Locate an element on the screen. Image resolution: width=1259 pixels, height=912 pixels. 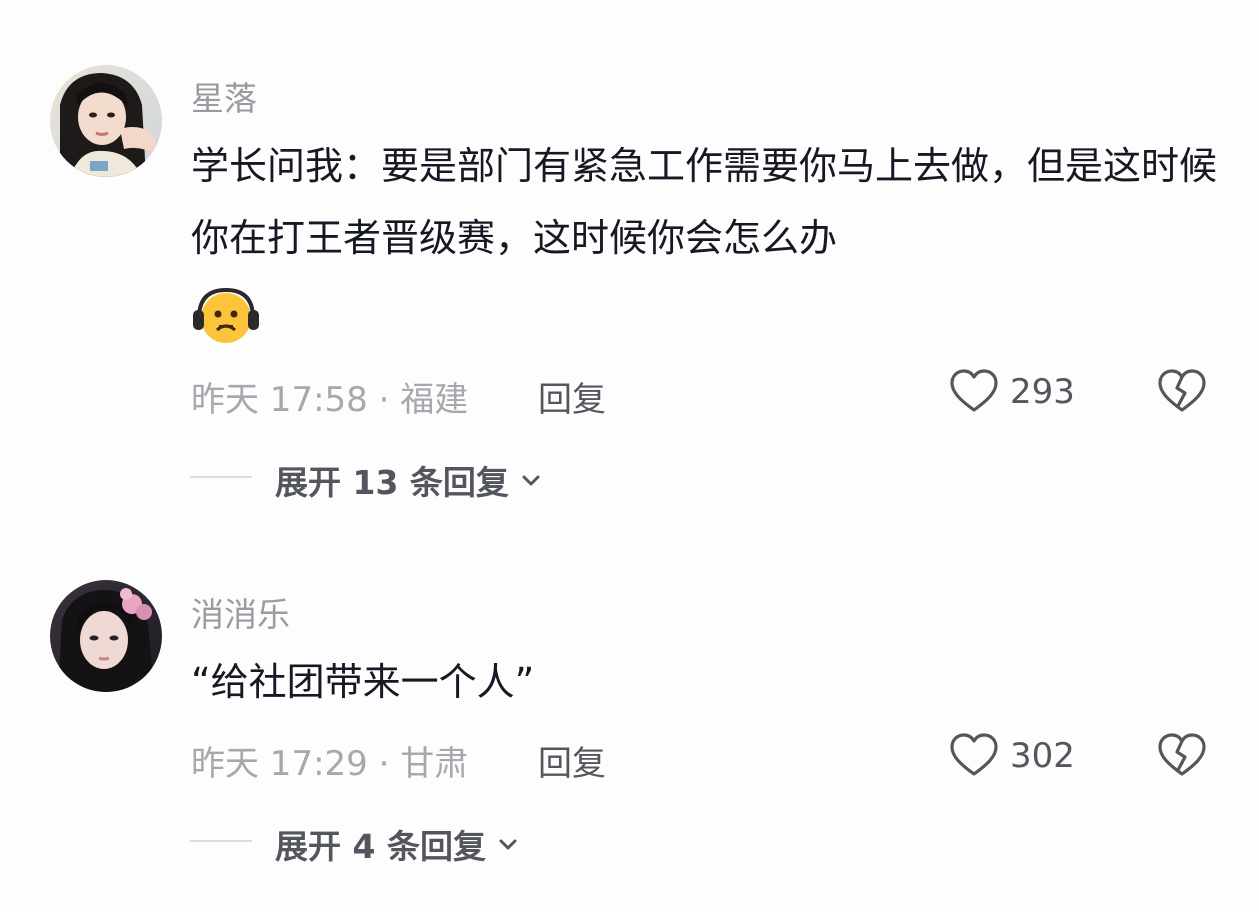
expand-replies-button: 展开 4 条回复 is located at coordinates (398, 844).